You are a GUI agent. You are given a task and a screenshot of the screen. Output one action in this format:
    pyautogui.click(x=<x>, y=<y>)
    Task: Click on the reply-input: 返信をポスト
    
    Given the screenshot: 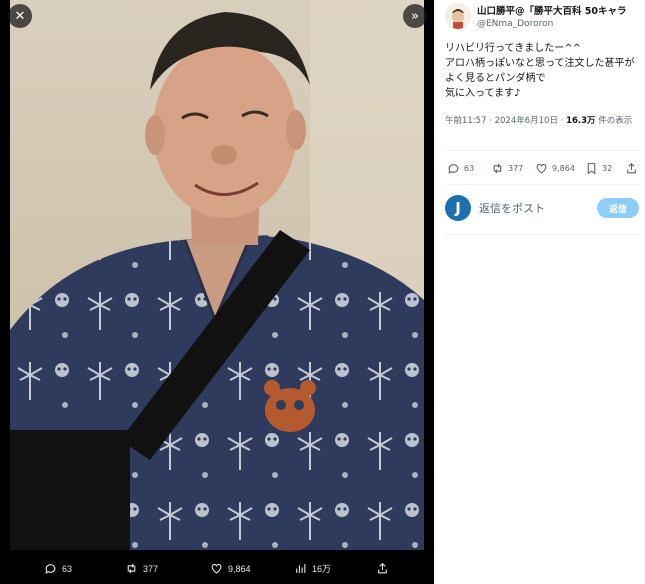 What is the action you would take?
    pyautogui.click(x=512, y=208)
    